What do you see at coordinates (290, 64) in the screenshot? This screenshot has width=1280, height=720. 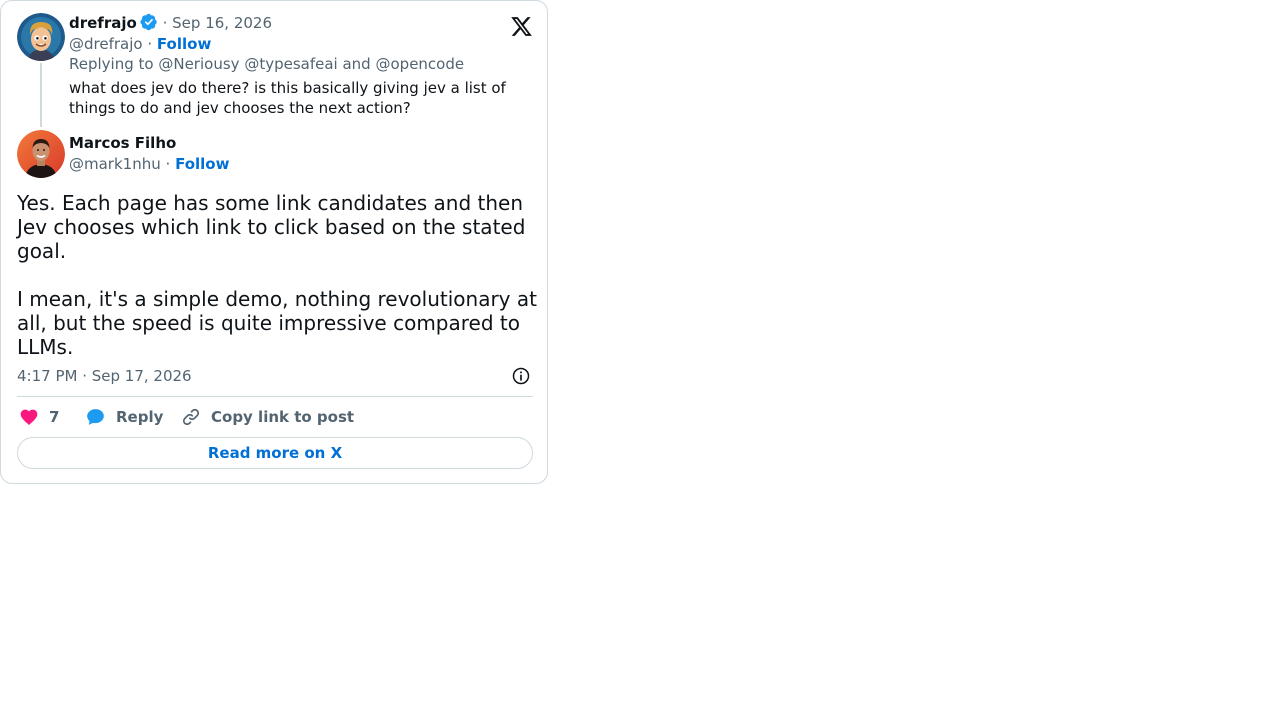 I see `reply-mention: @typesafeai` at bounding box center [290, 64].